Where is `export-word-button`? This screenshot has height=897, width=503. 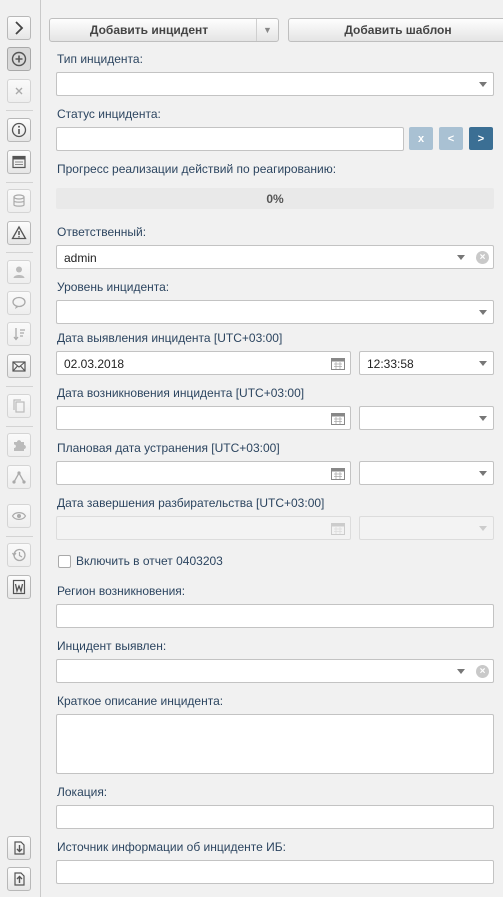
export-word-button is located at coordinates (19, 587).